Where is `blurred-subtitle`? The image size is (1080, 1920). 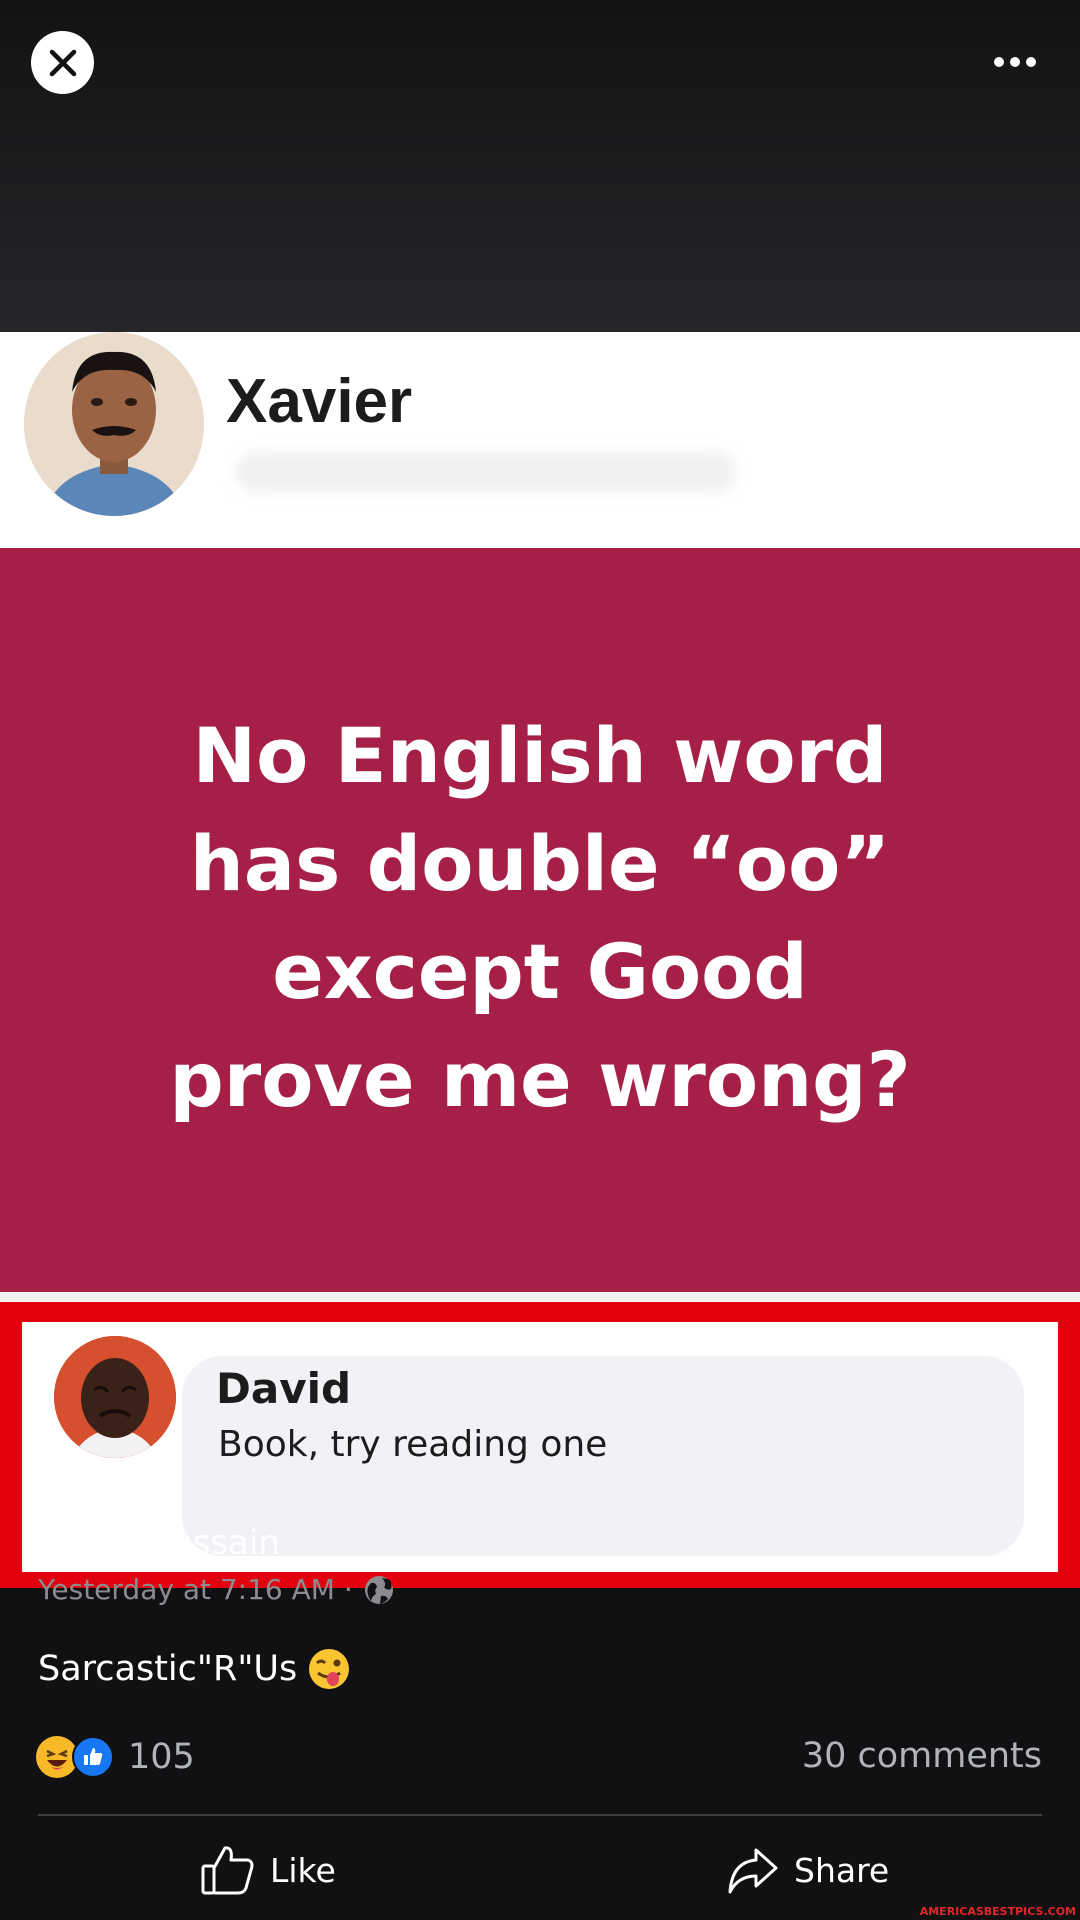
blurred-subtitle is located at coordinates (486, 472).